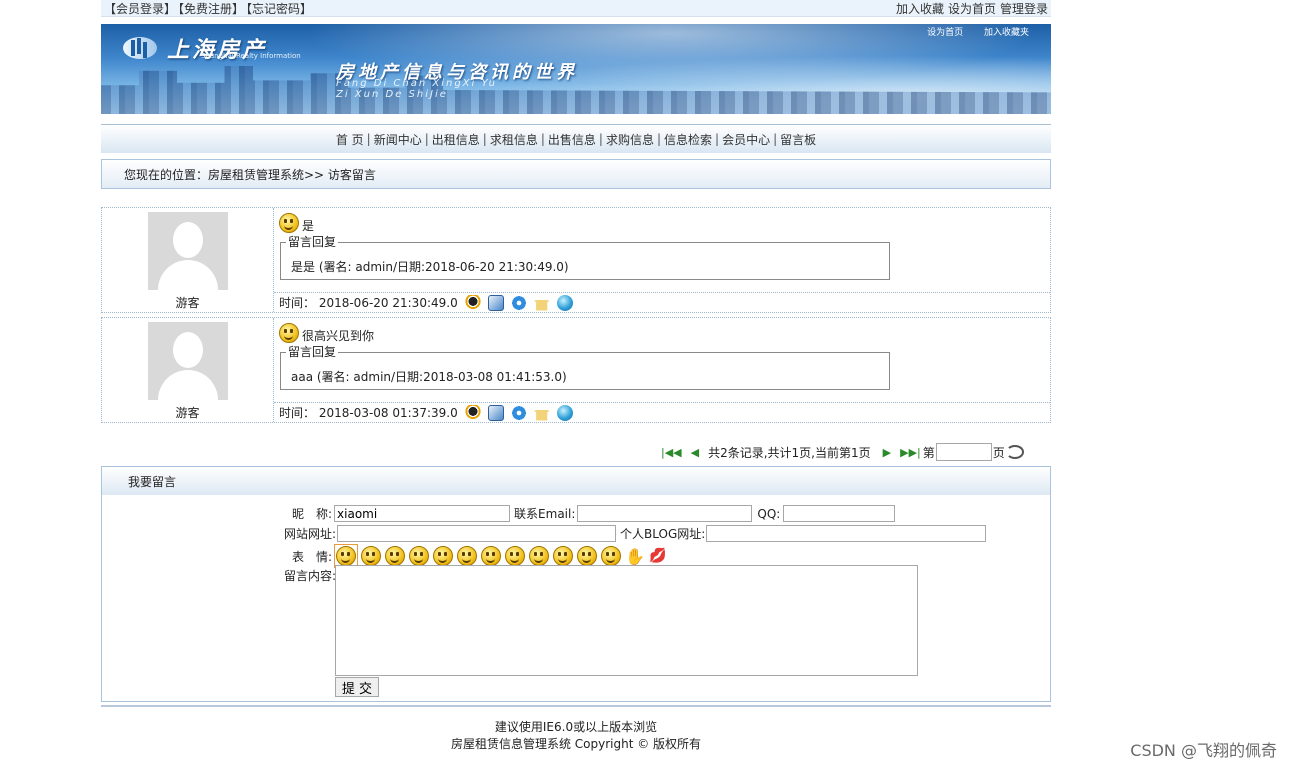  I want to click on tongue-face-icon, so click(539, 556).